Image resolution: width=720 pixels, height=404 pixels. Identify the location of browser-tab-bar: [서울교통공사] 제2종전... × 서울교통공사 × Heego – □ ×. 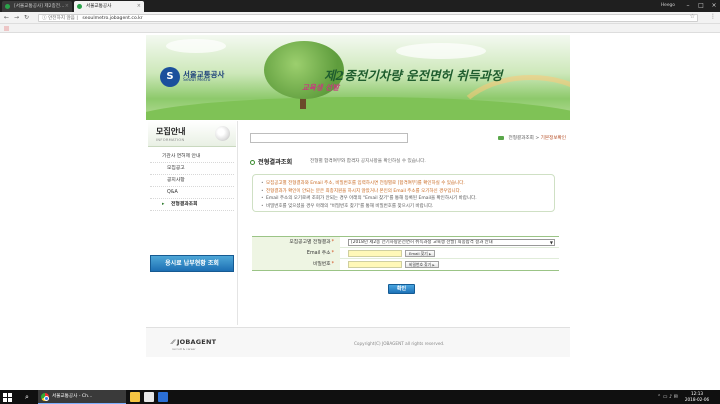
(360, 6).